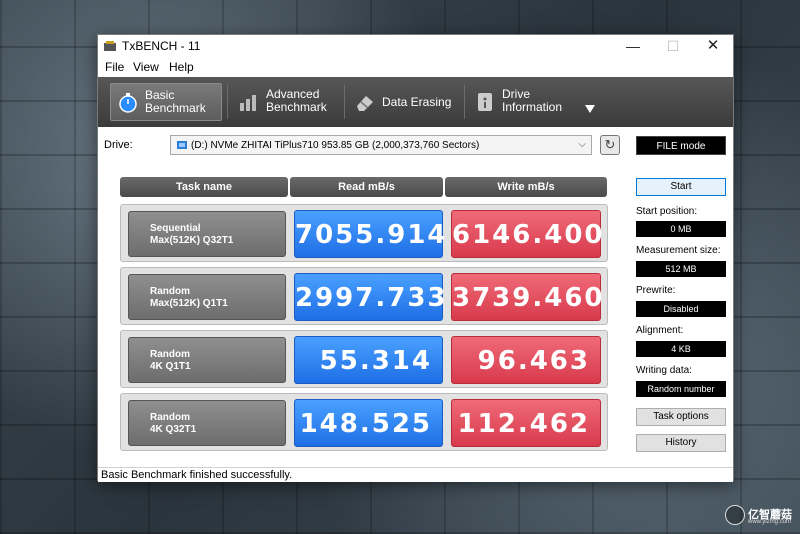 The height and width of the screenshot is (534, 800). What do you see at coordinates (527, 234) in the screenshot?
I see `write-value: 6146.400` at bounding box center [527, 234].